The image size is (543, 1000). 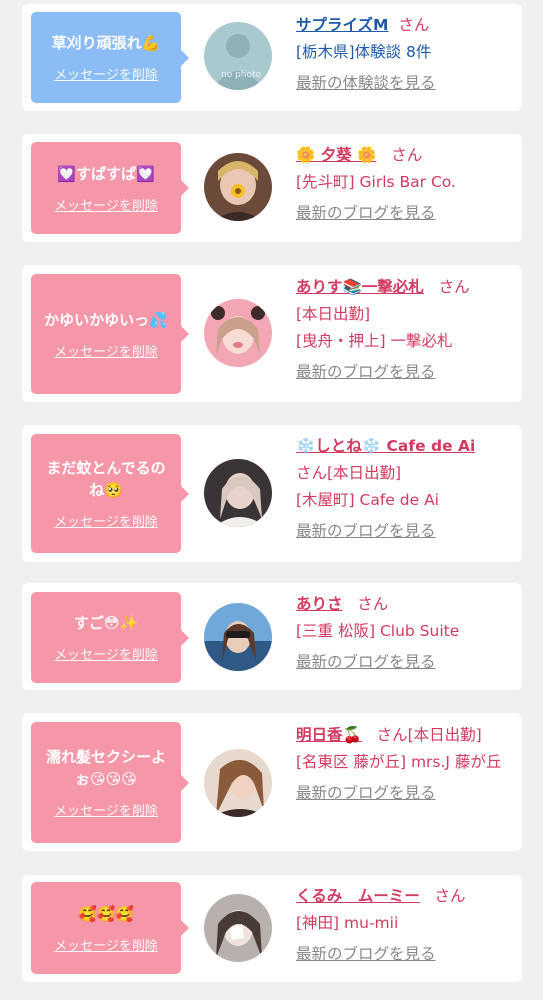 What do you see at coordinates (241, 75) in the screenshot?
I see `no-photo-text: no photo` at bounding box center [241, 75].